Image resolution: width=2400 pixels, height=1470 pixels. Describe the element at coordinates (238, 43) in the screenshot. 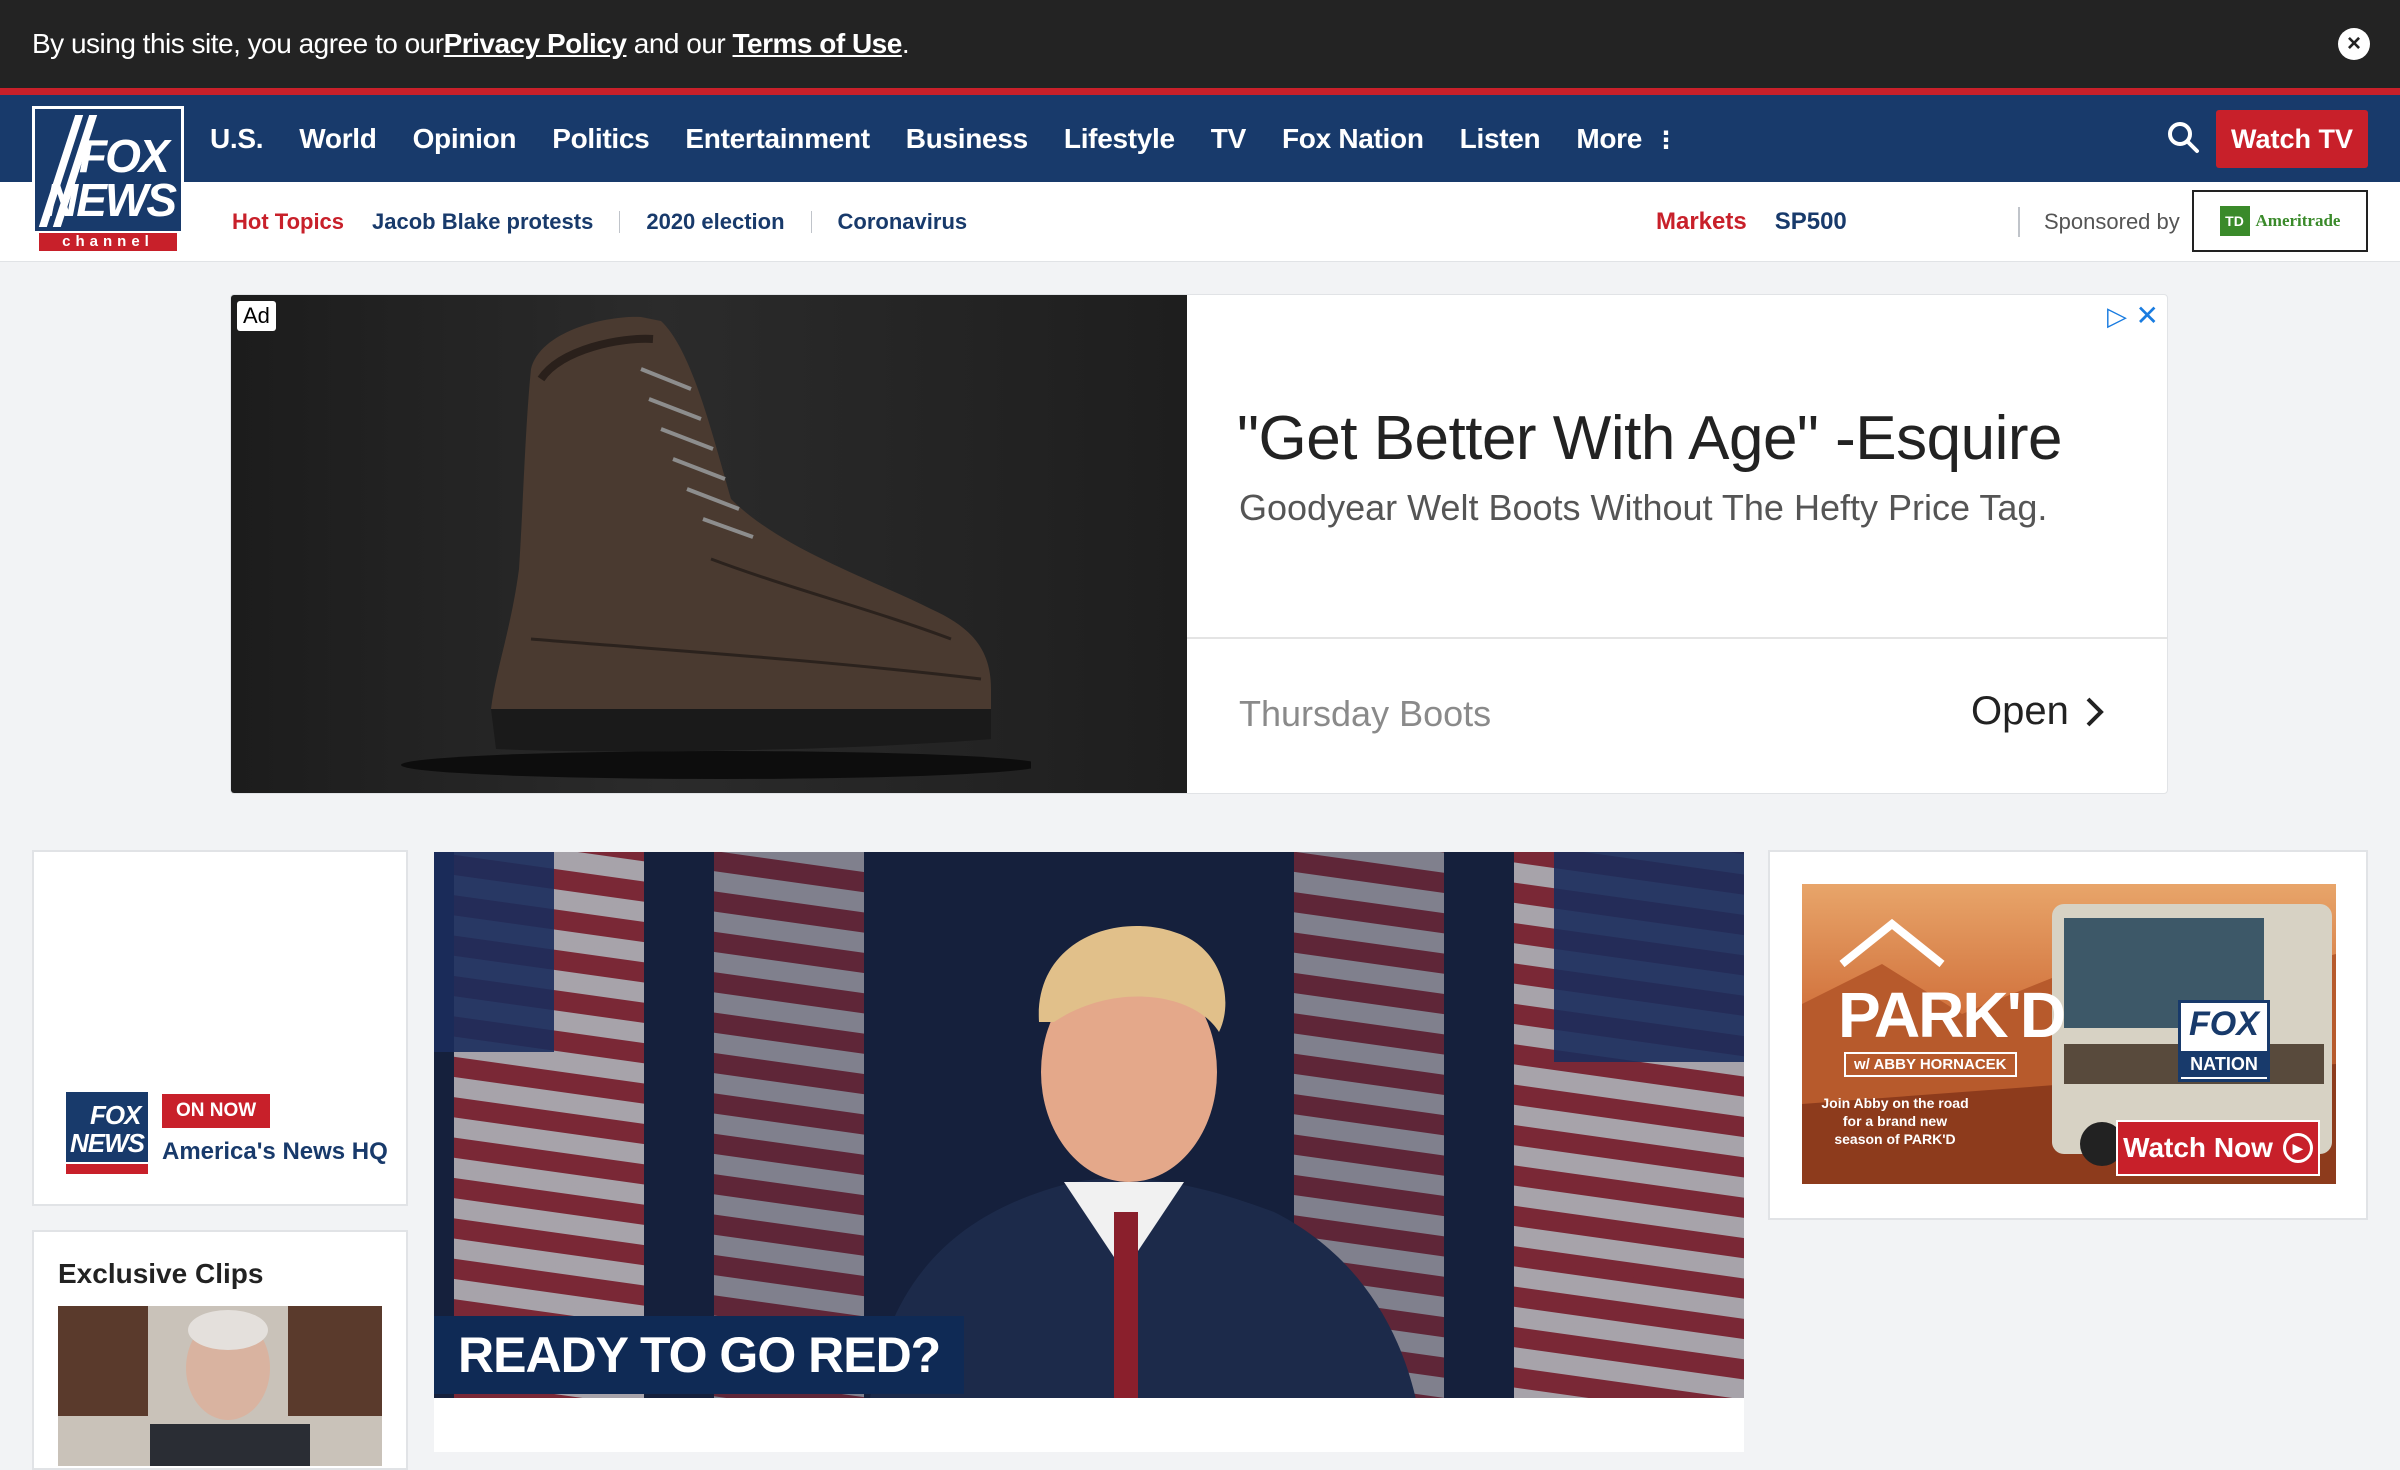

I see `cookie-text-prefix: By using this site, you agree to our` at that location.